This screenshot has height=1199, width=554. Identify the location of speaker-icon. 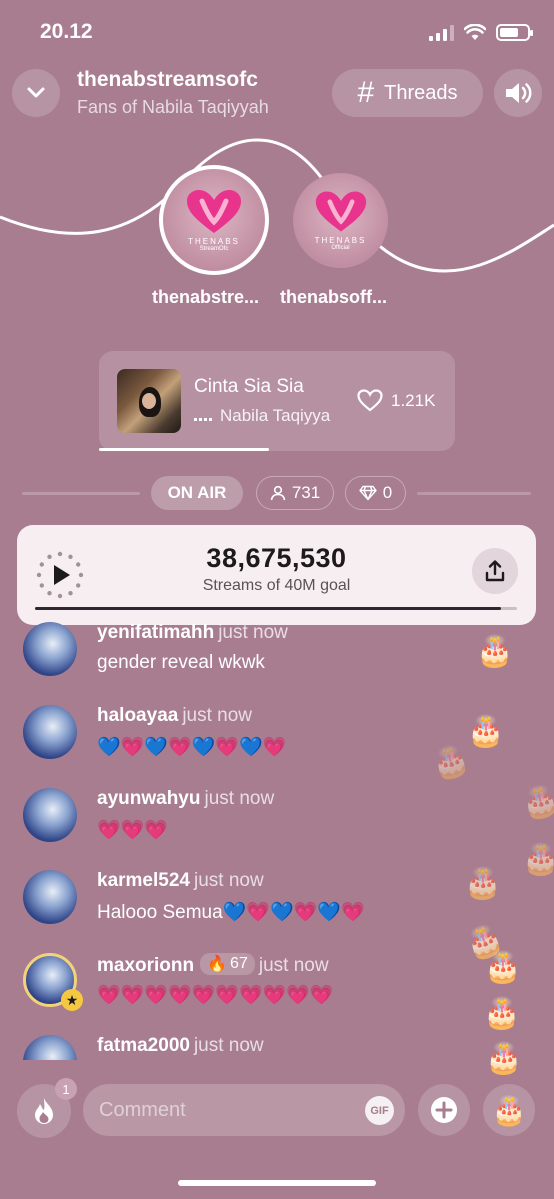
(519, 93).